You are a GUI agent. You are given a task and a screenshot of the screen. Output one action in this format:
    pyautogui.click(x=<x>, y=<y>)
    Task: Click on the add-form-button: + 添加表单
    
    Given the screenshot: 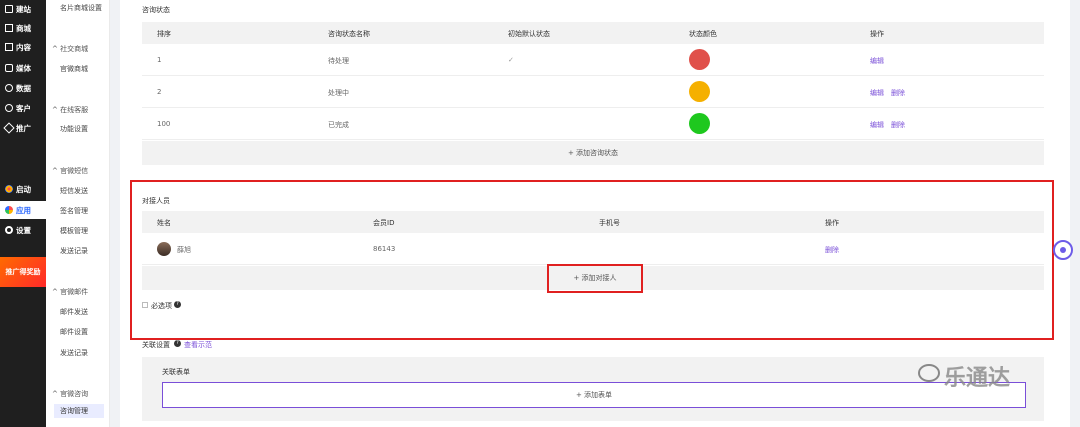 What is the action you would take?
    pyautogui.click(x=594, y=395)
    